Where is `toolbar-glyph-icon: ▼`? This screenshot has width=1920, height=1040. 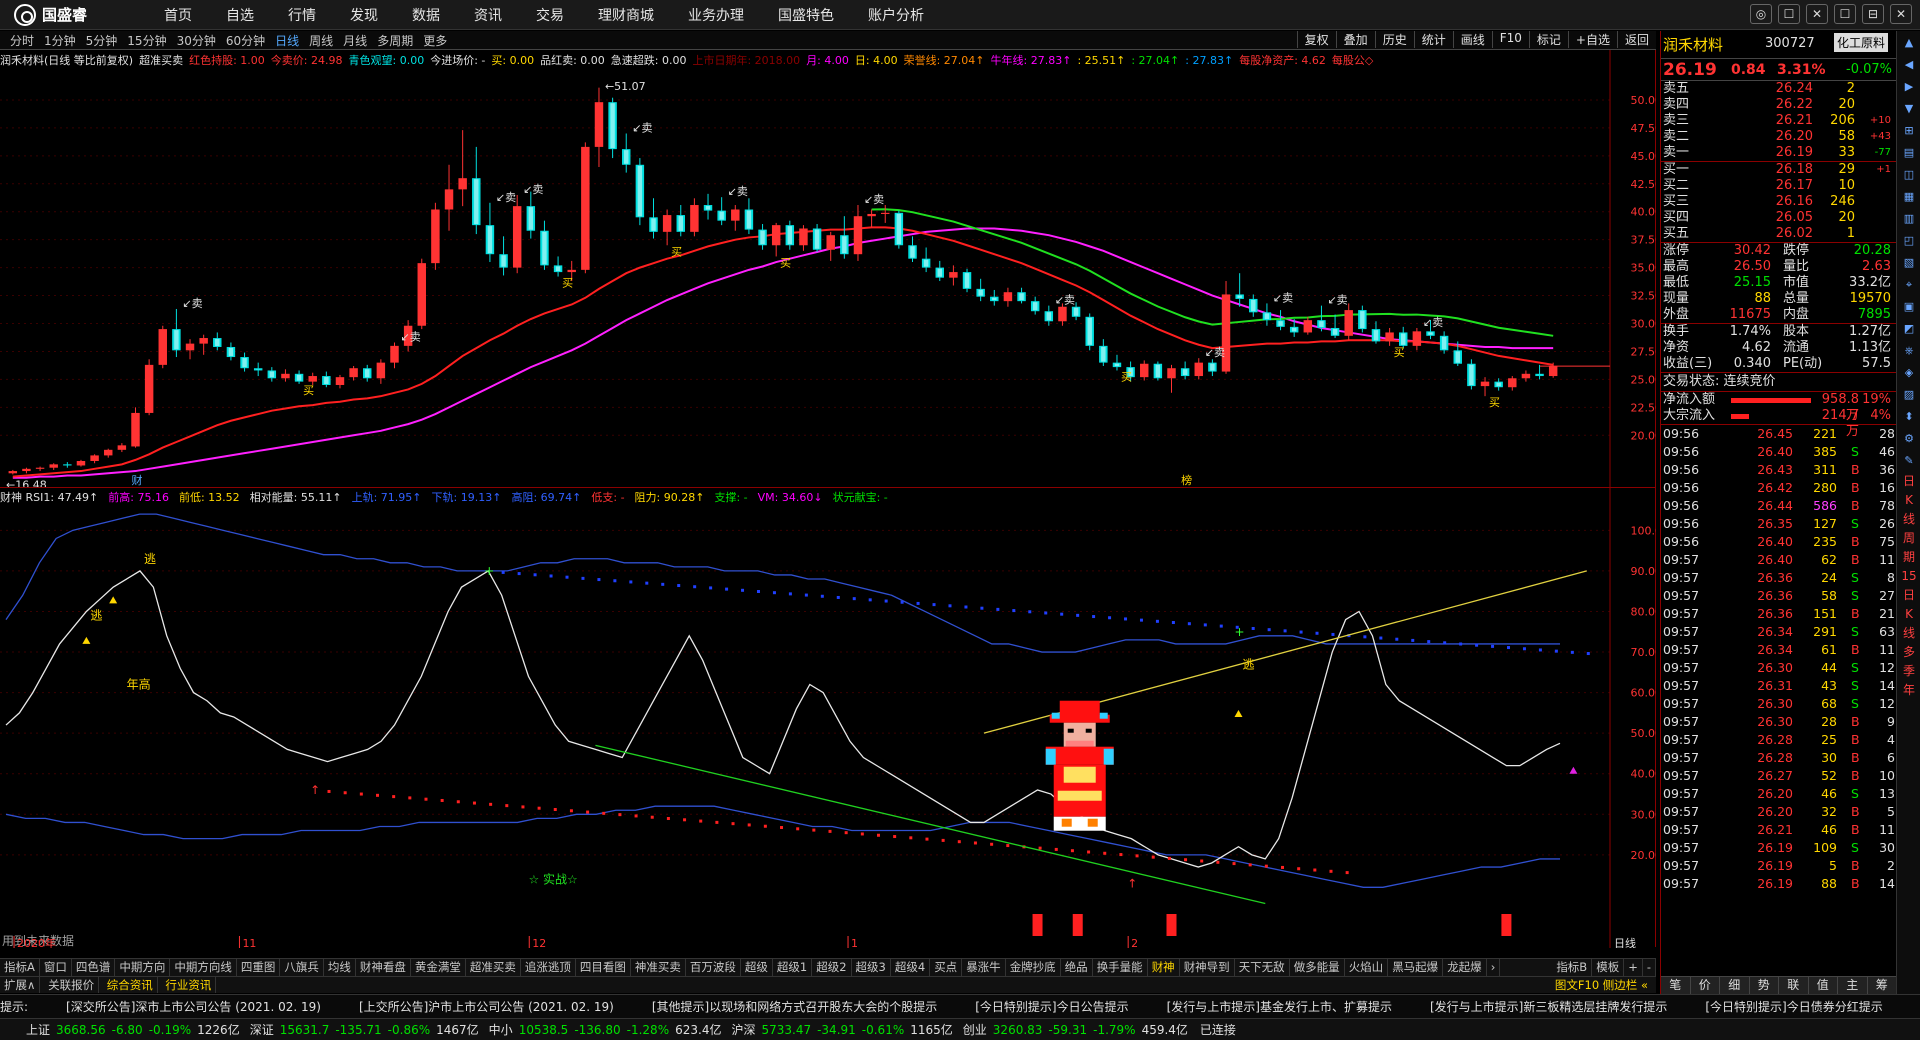 toolbar-glyph-icon: ▼ is located at coordinates (1909, 109).